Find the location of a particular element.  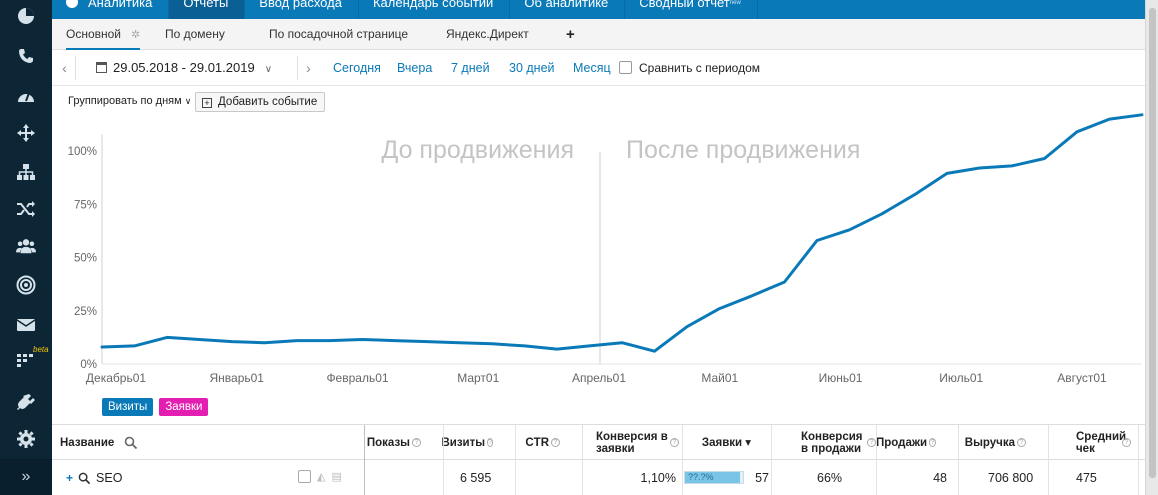

subtab-yandex-direct: Яндекс.Директ is located at coordinates (487, 34).